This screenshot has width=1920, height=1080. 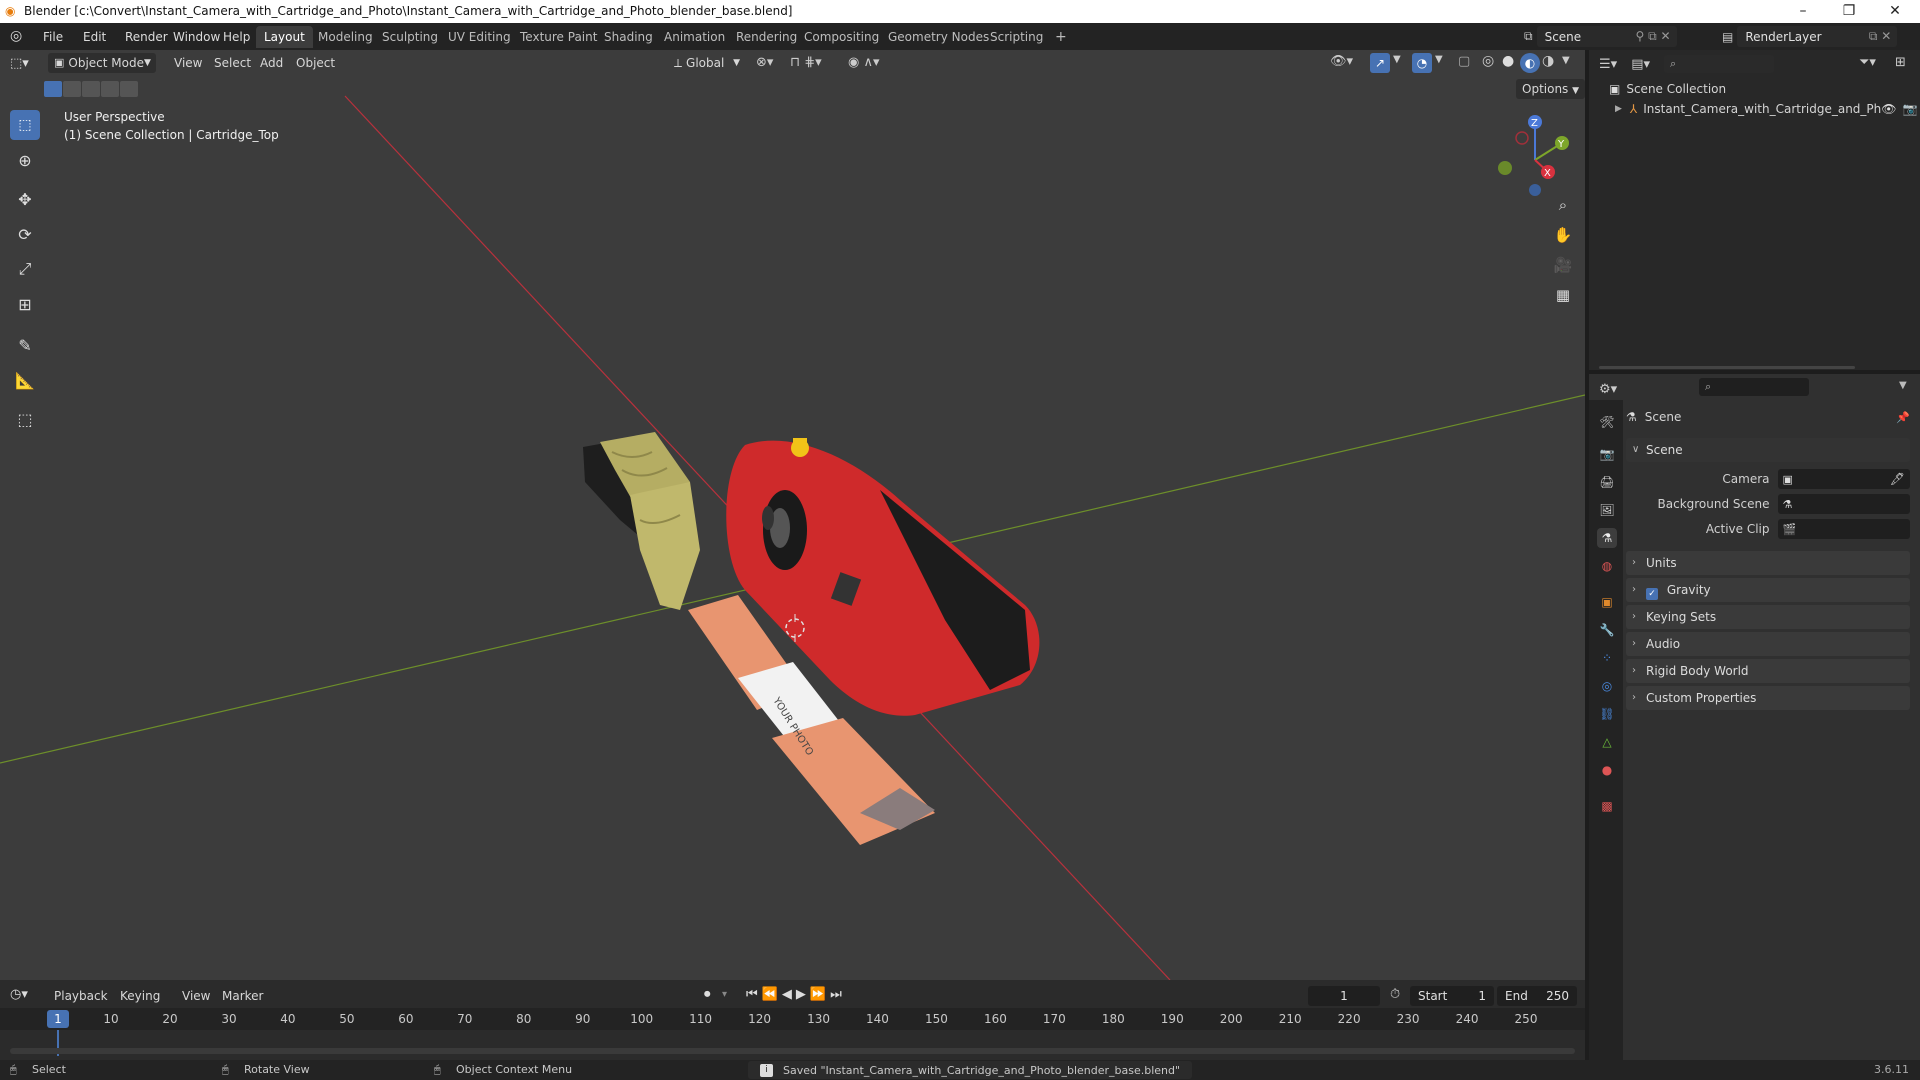 I want to click on editor-type-button: ⬚▾, so click(x=19, y=63).